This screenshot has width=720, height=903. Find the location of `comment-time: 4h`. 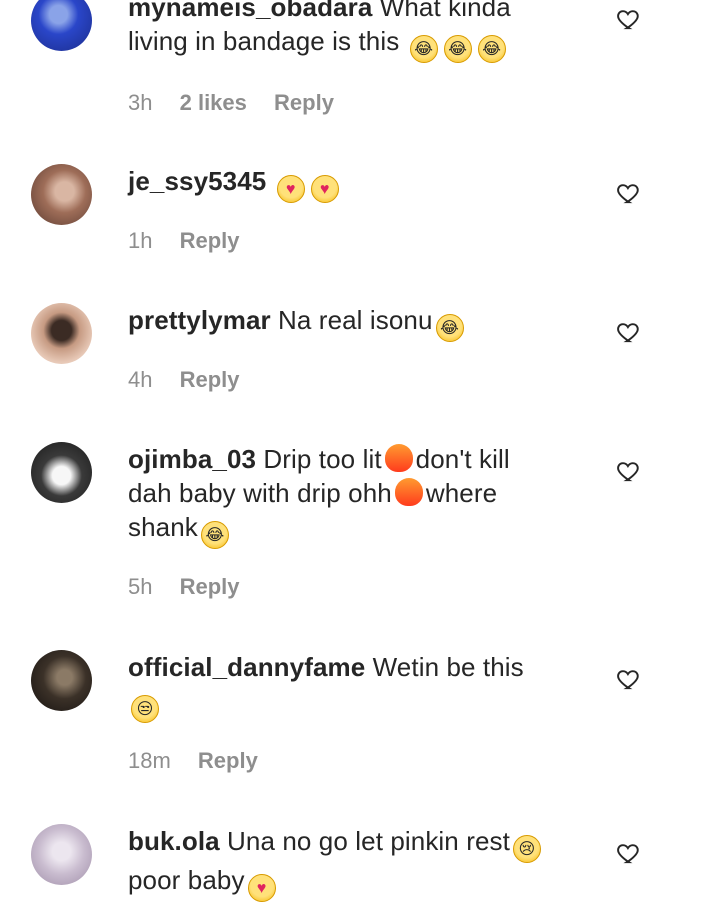

comment-time: 4h is located at coordinates (140, 379).